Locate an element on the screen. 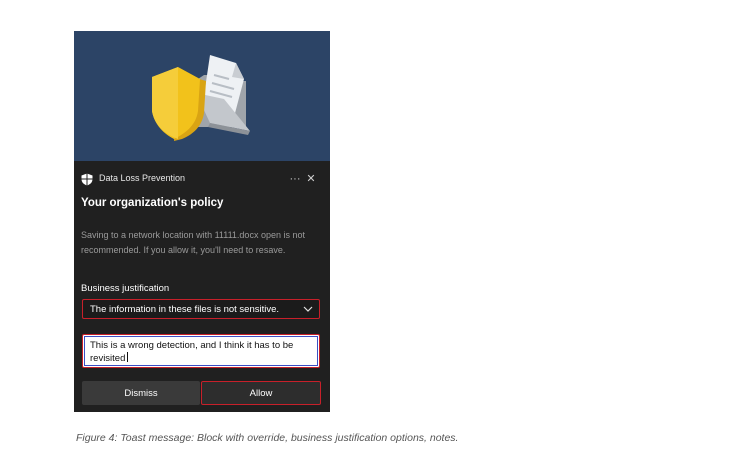  dismiss-button: Dismiss is located at coordinates (141, 393).